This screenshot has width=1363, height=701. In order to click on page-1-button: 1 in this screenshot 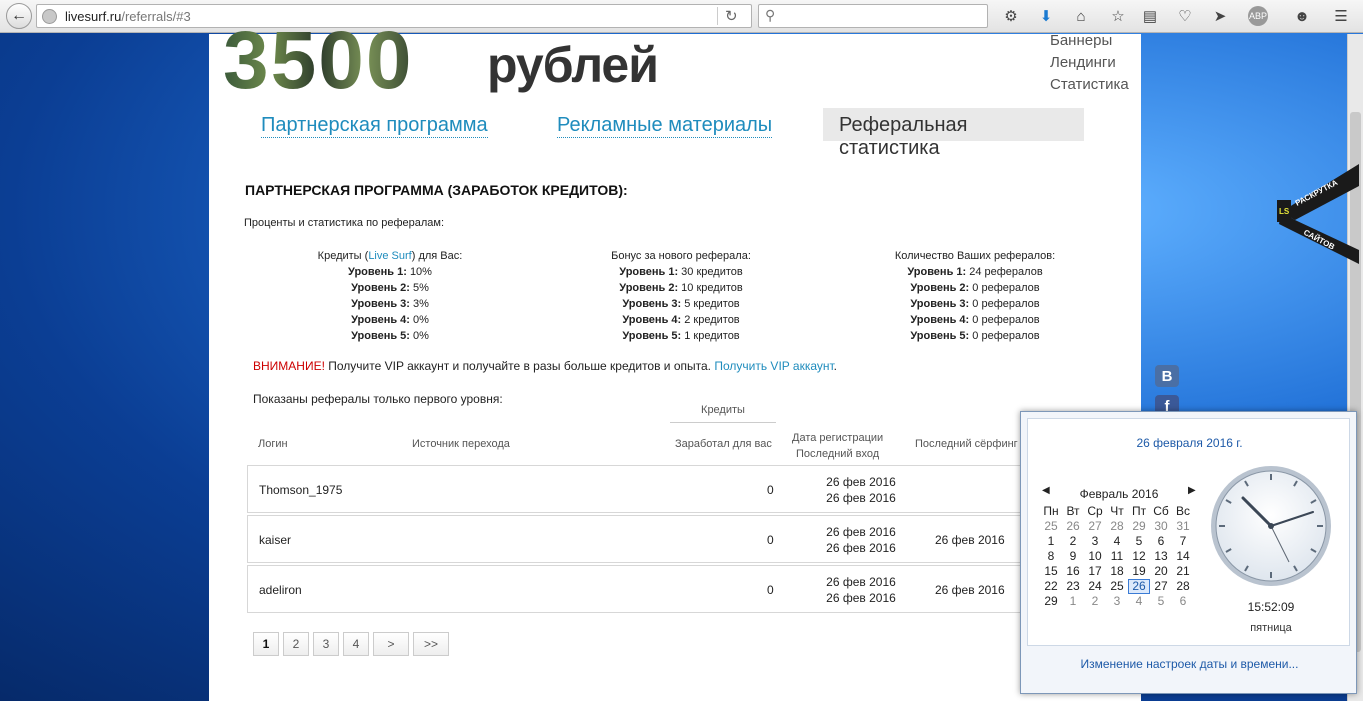, I will do `click(266, 644)`.